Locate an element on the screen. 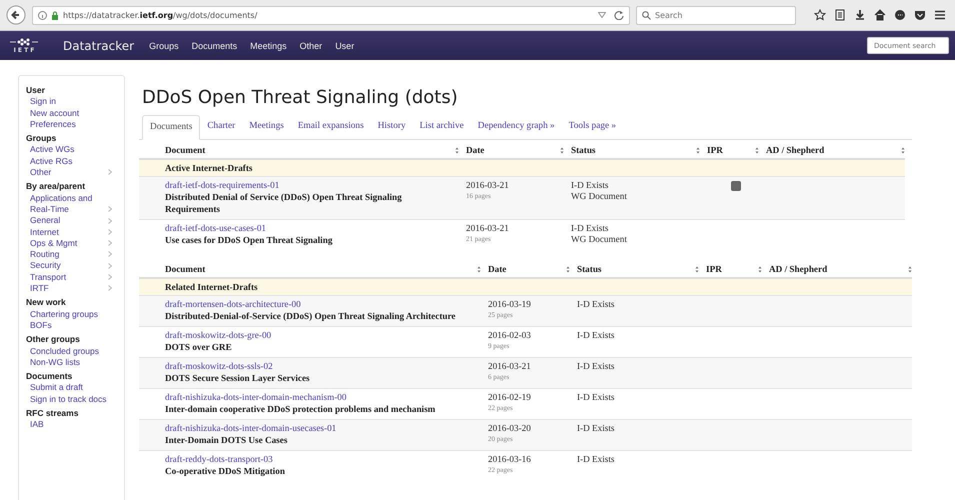  tab: Charter is located at coordinates (221, 127).